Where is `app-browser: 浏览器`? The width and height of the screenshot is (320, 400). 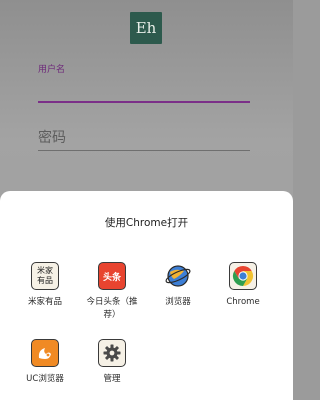 app-browser: 浏览器 is located at coordinates (178, 285).